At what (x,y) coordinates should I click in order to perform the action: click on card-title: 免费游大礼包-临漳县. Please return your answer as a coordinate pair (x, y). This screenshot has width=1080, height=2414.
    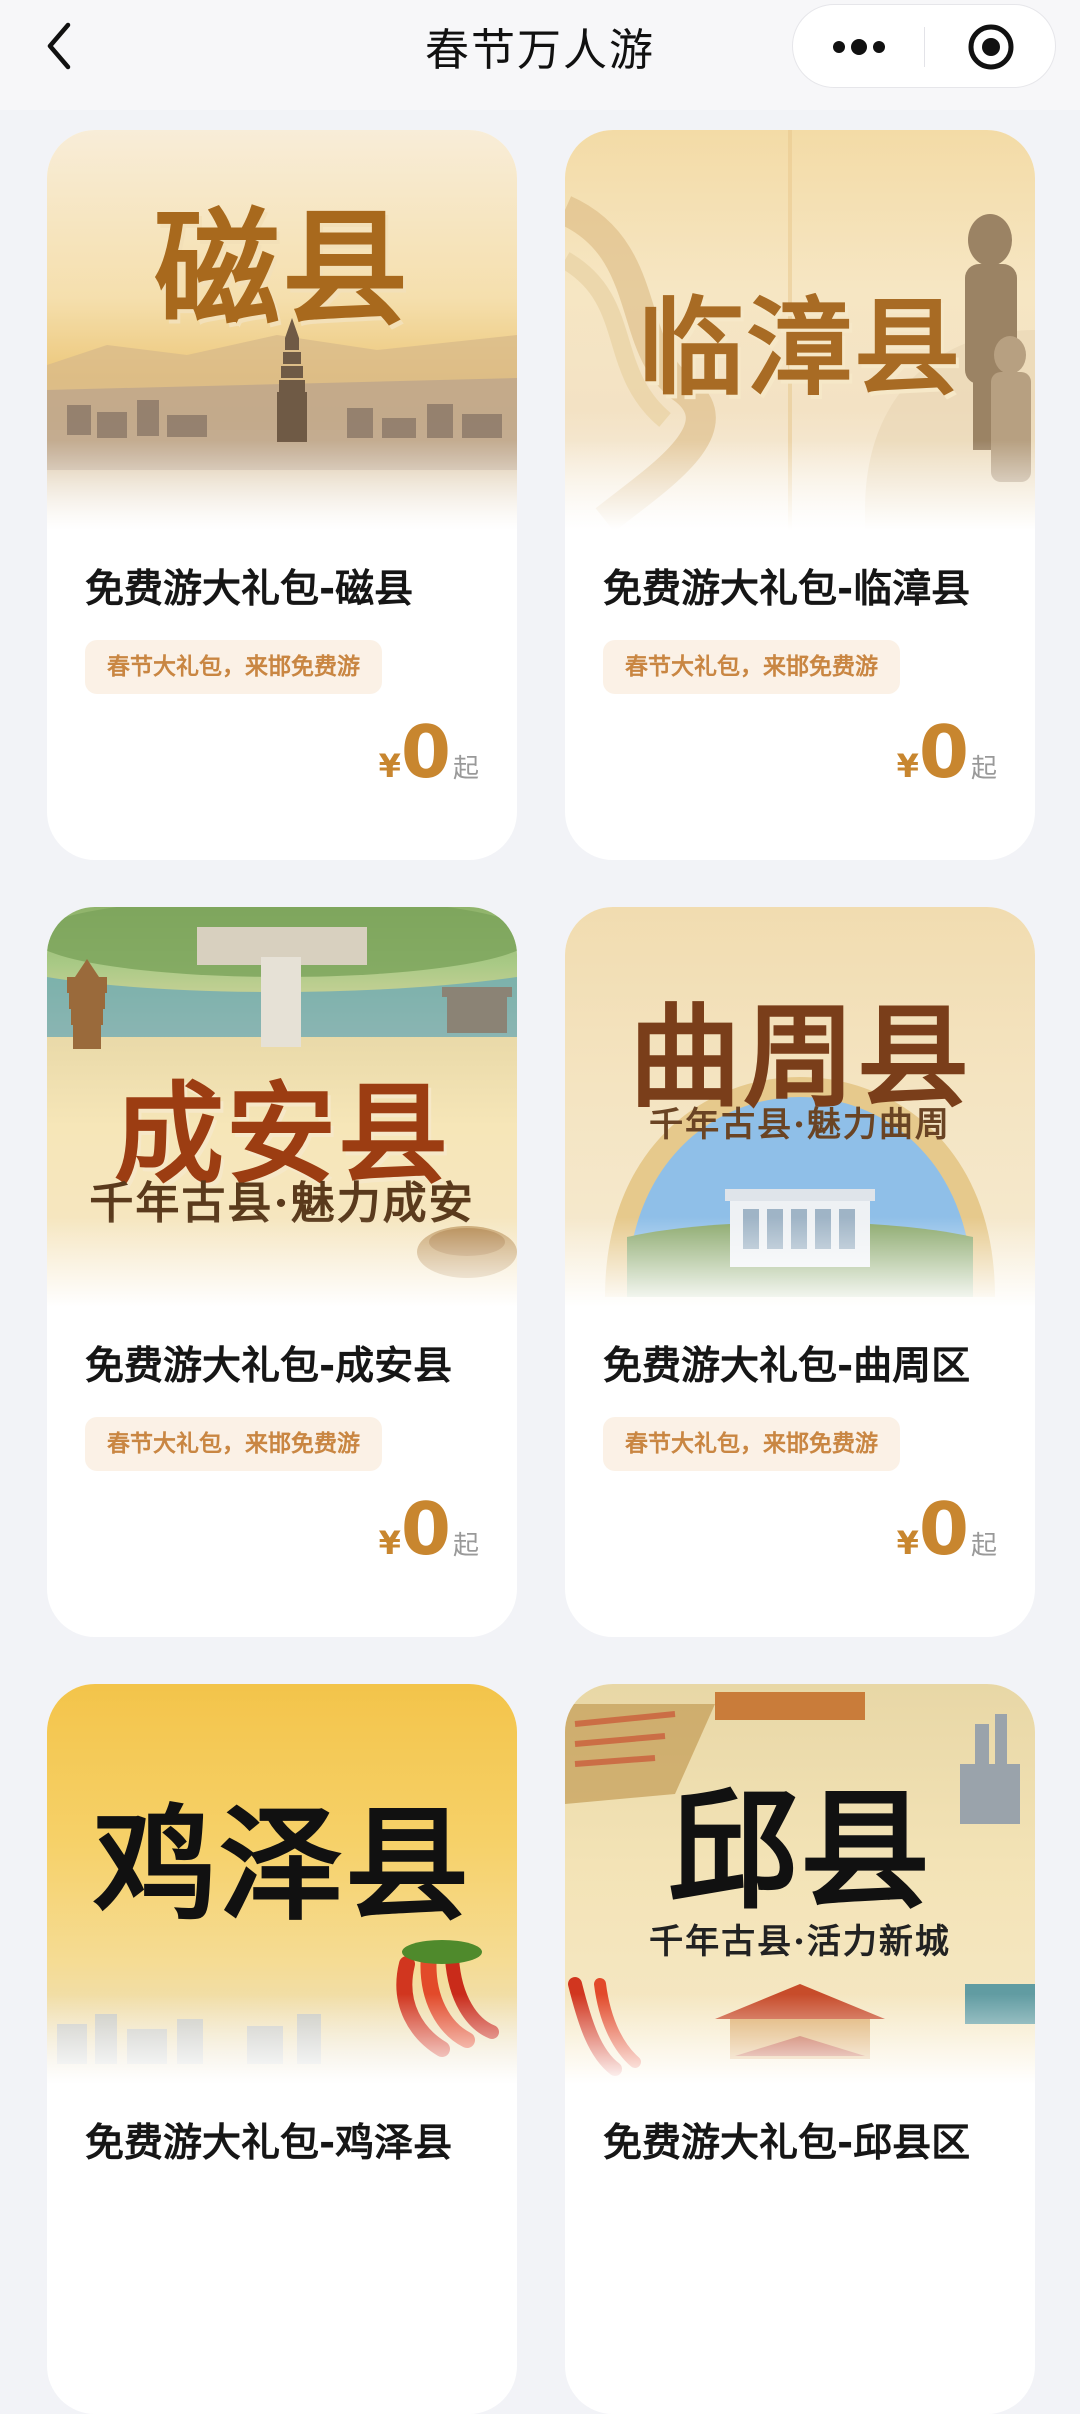
    Looking at the image, I should click on (787, 589).